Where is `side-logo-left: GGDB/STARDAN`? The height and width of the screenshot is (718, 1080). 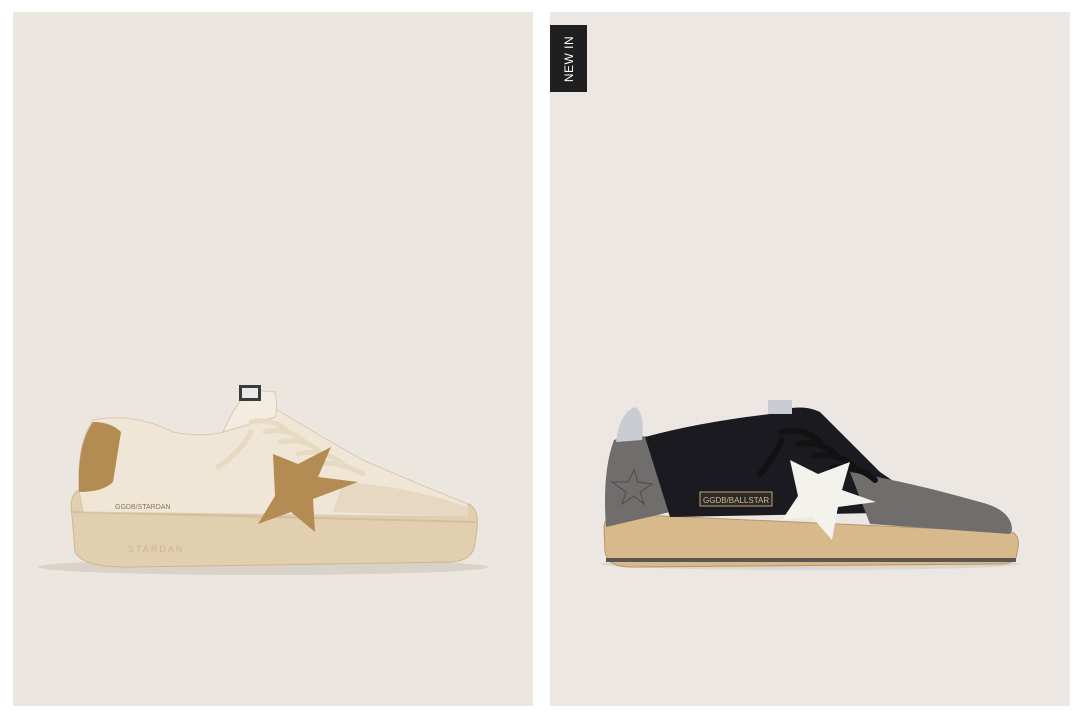
side-logo-left: GGDB/STARDAN is located at coordinates (143, 507).